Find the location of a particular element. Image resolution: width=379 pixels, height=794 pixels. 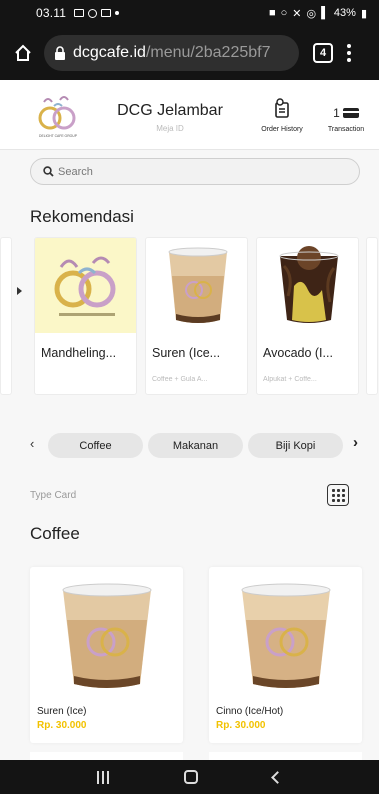

tab-switcher-button: 4 is located at coordinates (323, 53).